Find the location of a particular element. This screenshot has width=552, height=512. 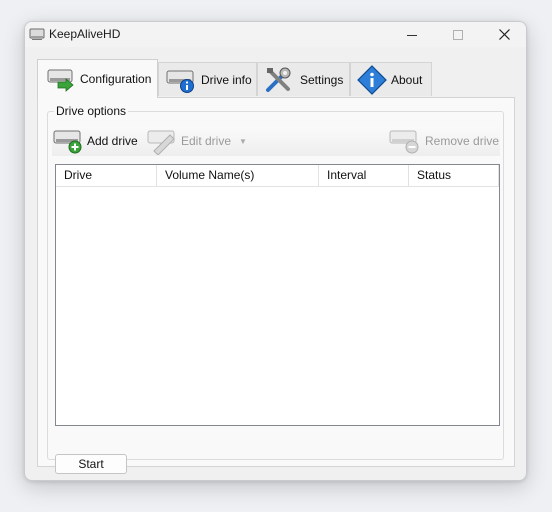

tools-icon is located at coordinates (278, 79).